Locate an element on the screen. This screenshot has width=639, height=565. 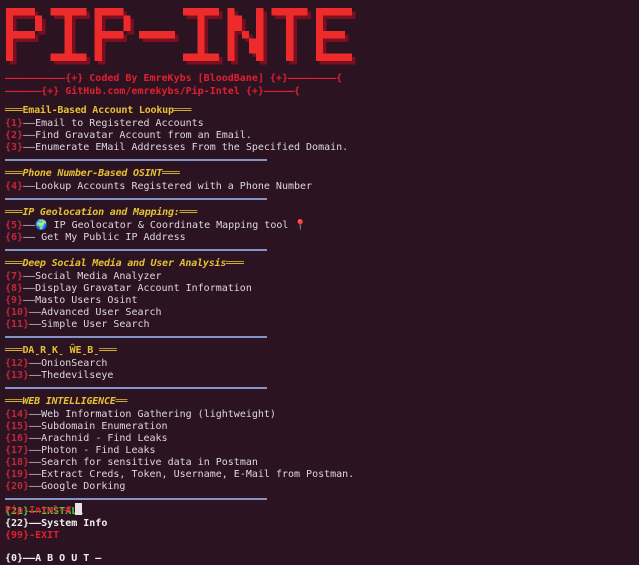
banner-svg is located at coordinates (181, 36).